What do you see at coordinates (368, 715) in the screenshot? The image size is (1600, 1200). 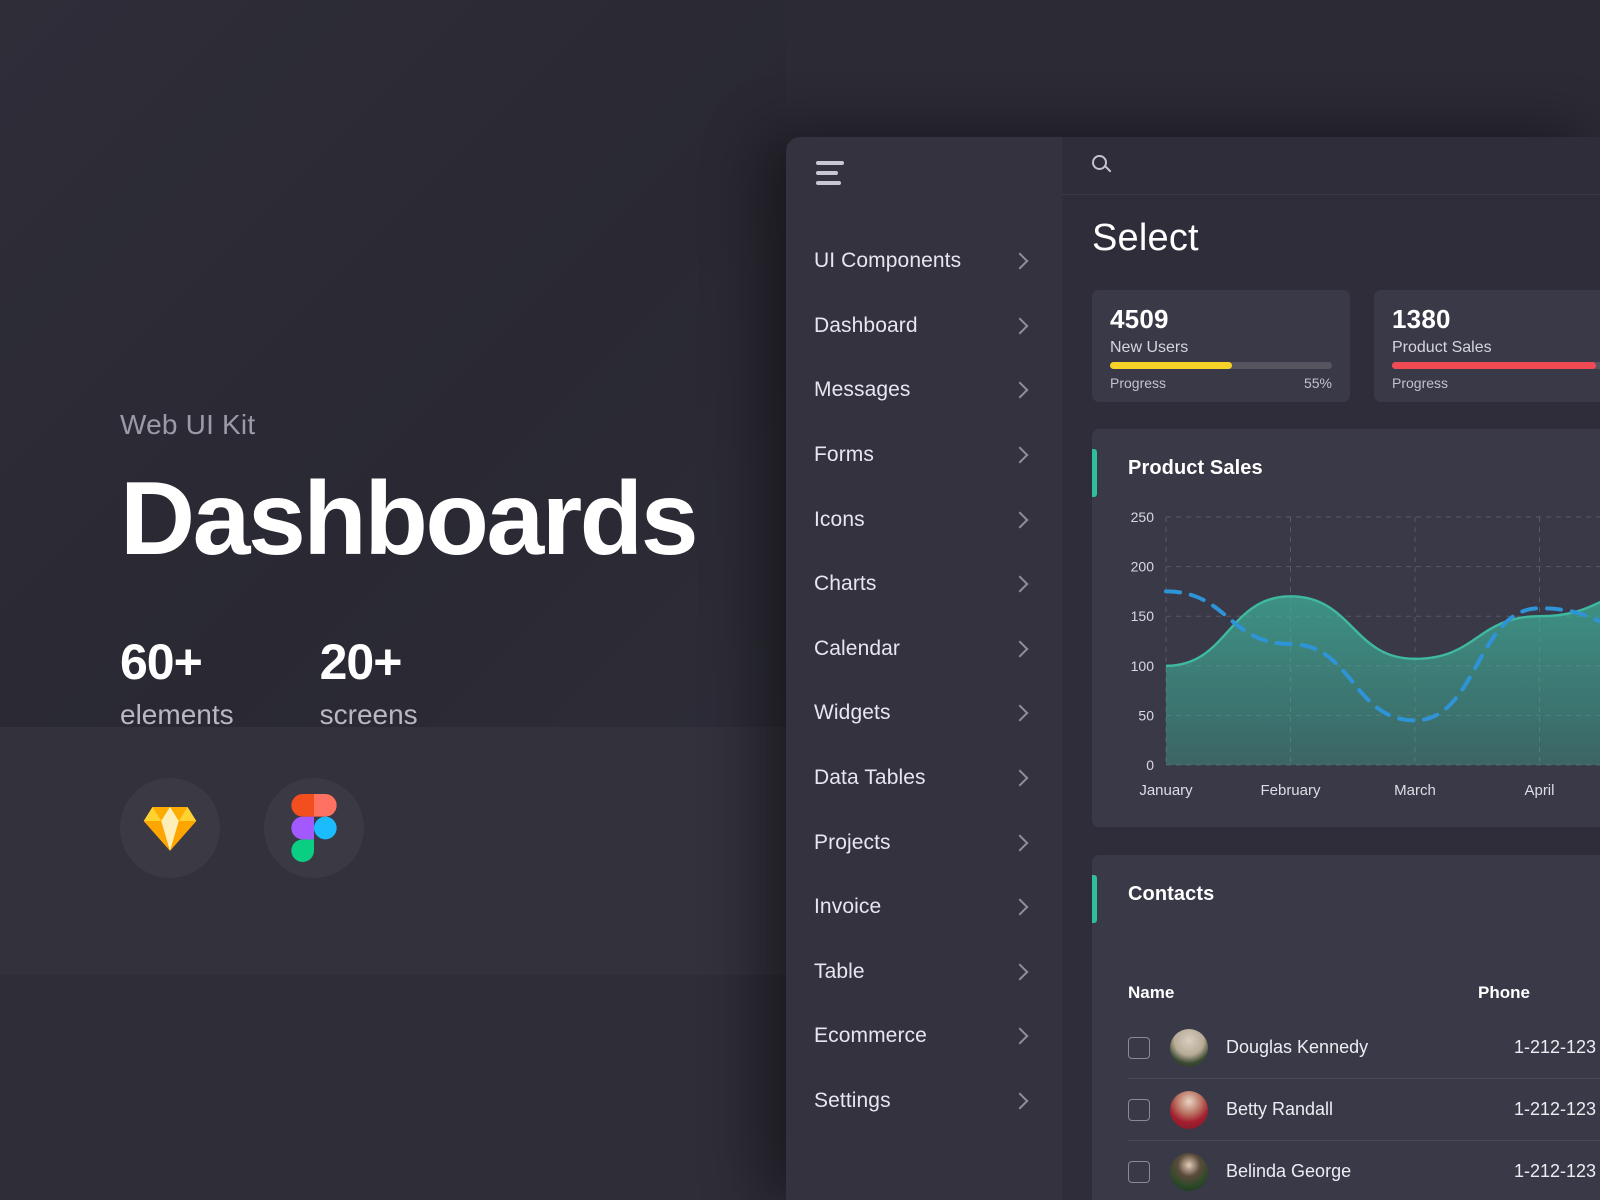 I see `hero-stat-label: screens` at bounding box center [368, 715].